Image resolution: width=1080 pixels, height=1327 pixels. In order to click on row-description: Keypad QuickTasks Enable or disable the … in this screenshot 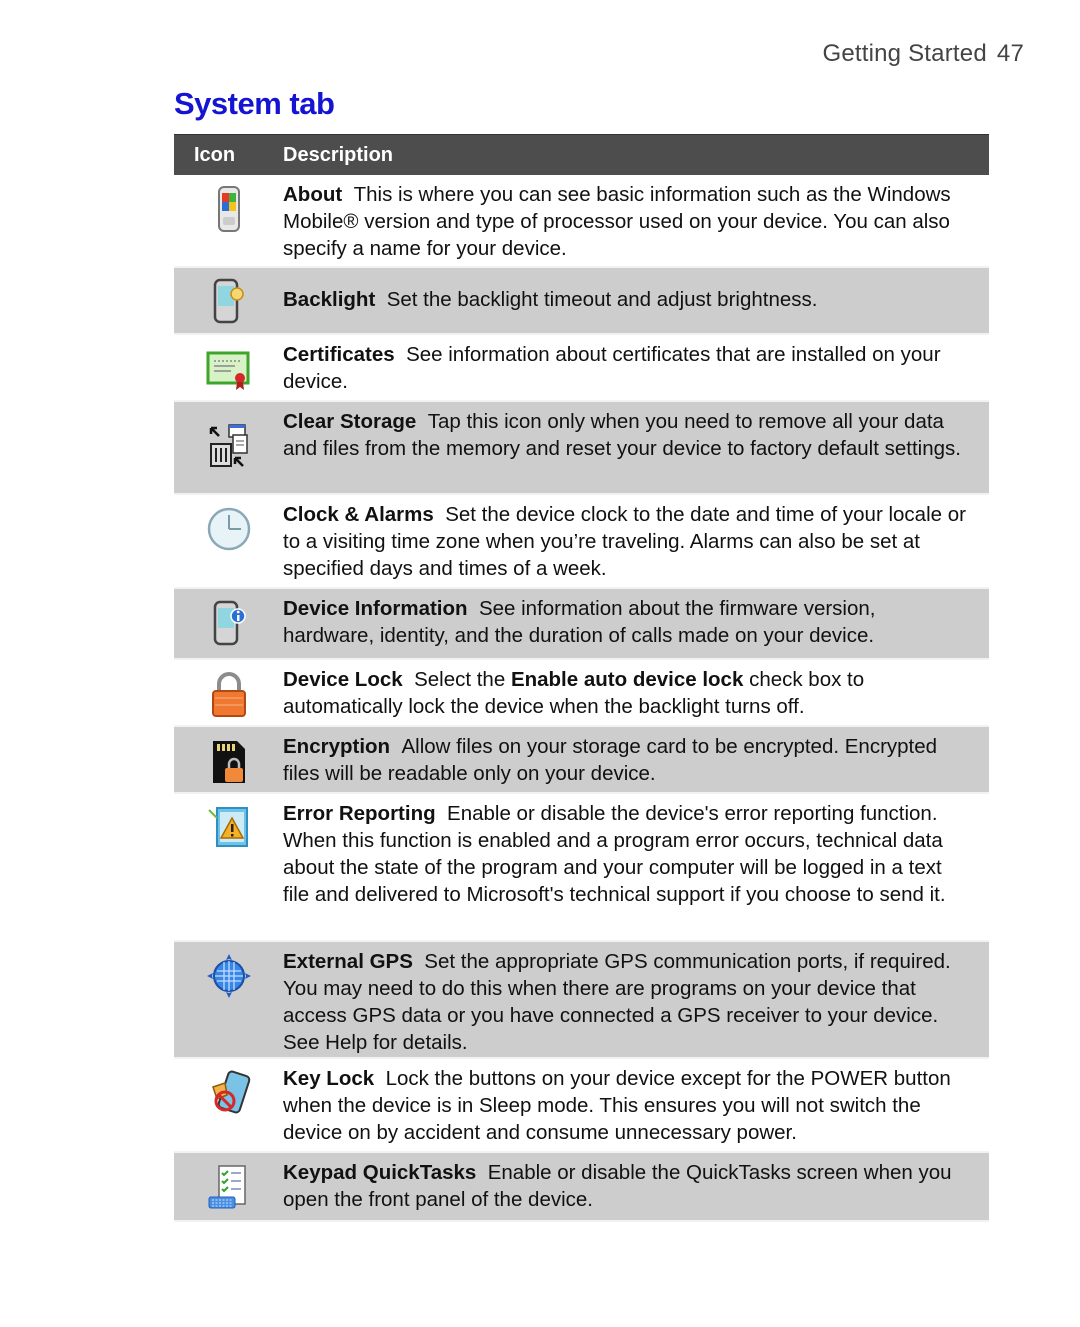, I will do `click(636, 1186)`.